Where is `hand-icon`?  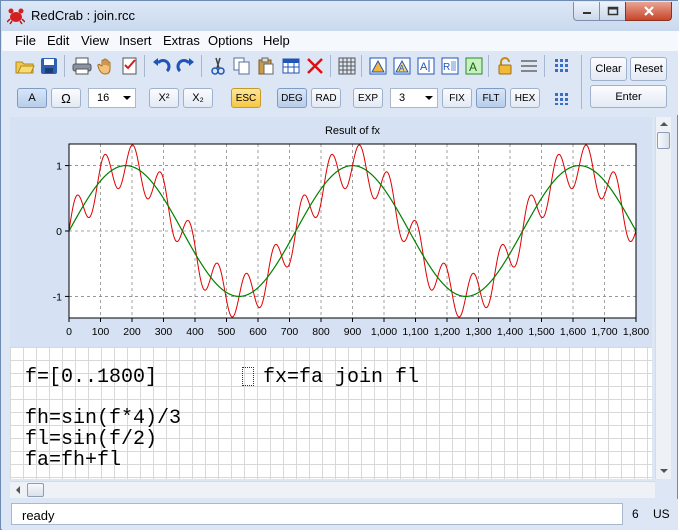 hand-icon is located at coordinates (104, 66).